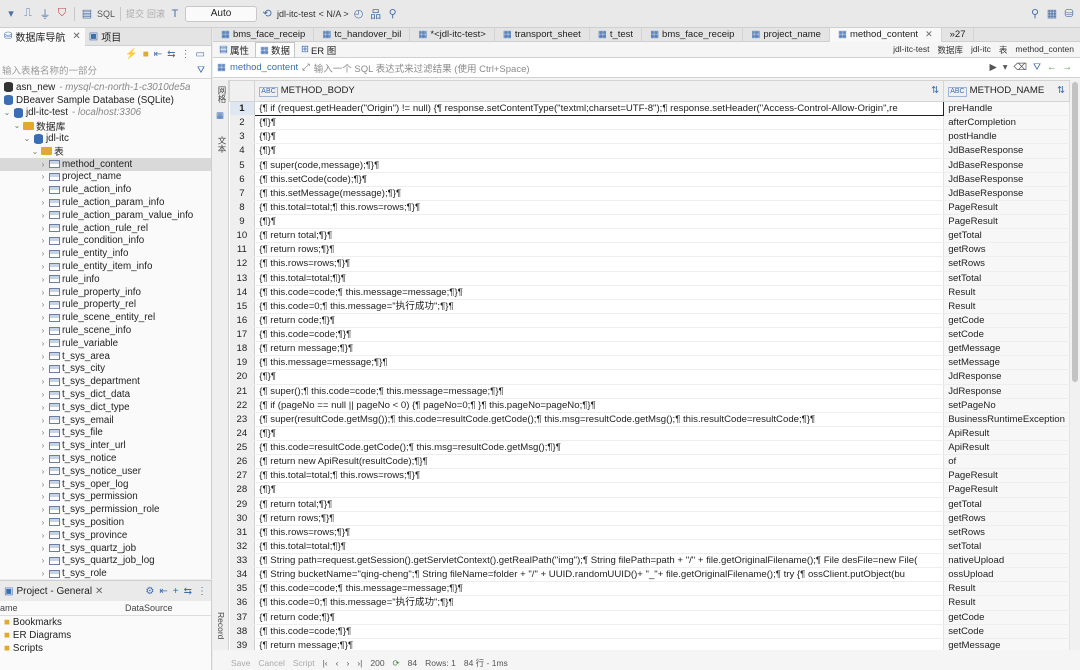  I want to click on tree-table-item: › t_sys_role, so click(105, 573).